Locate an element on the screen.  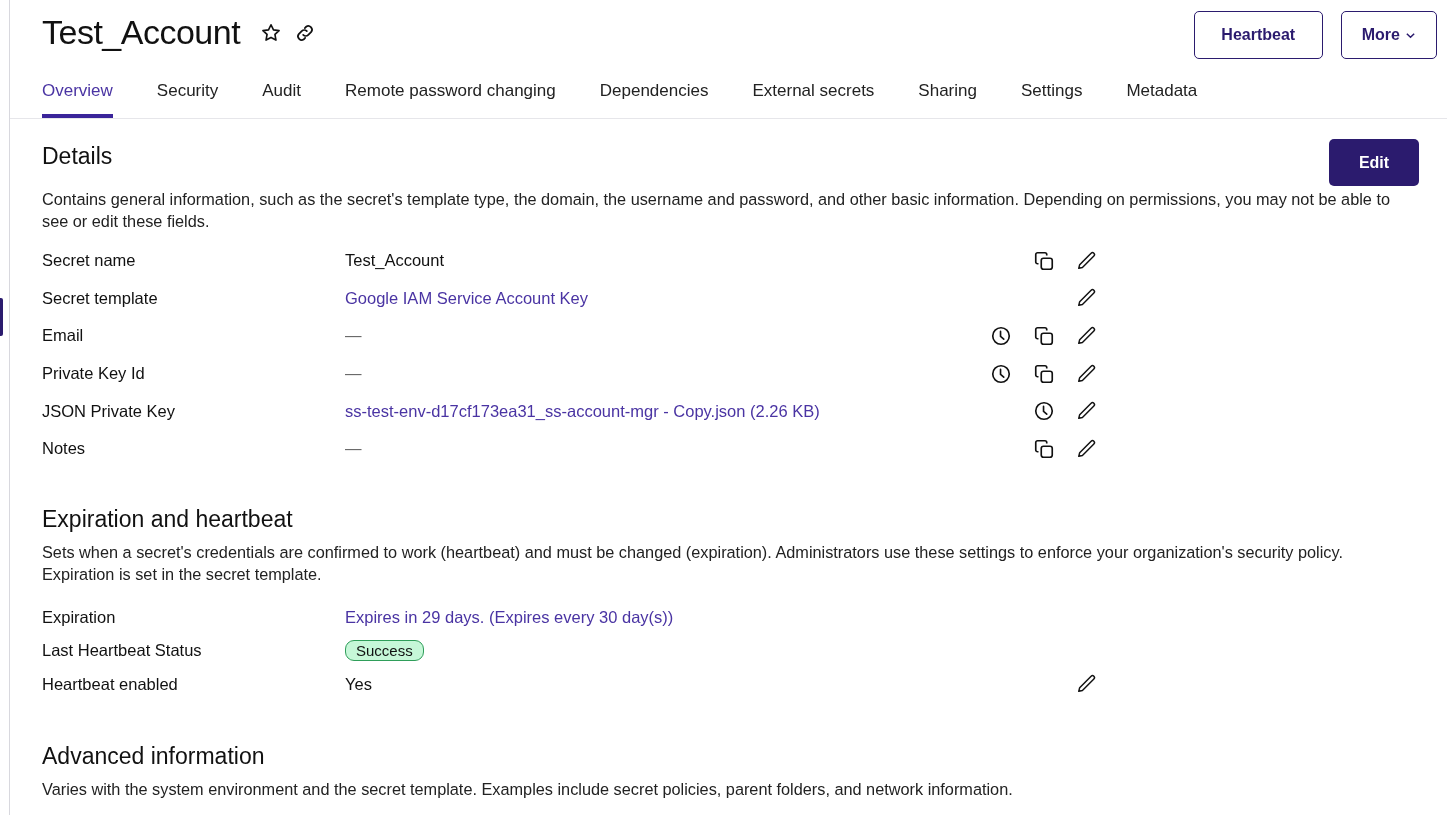
field-link: ss-test-env-d17cf173ea31_ss-account-mgr - Copy.json (2.26 KB) is located at coordinates (689, 411).